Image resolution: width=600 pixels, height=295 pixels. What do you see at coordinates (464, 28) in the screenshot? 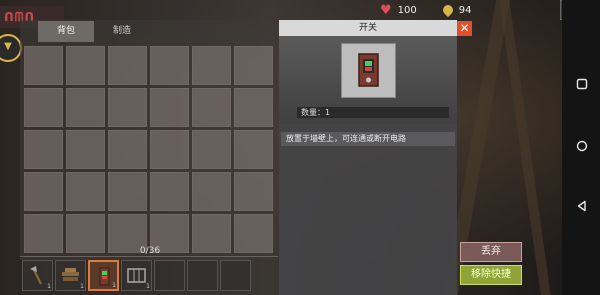
I see `close-button: ✕` at bounding box center [464, 28].